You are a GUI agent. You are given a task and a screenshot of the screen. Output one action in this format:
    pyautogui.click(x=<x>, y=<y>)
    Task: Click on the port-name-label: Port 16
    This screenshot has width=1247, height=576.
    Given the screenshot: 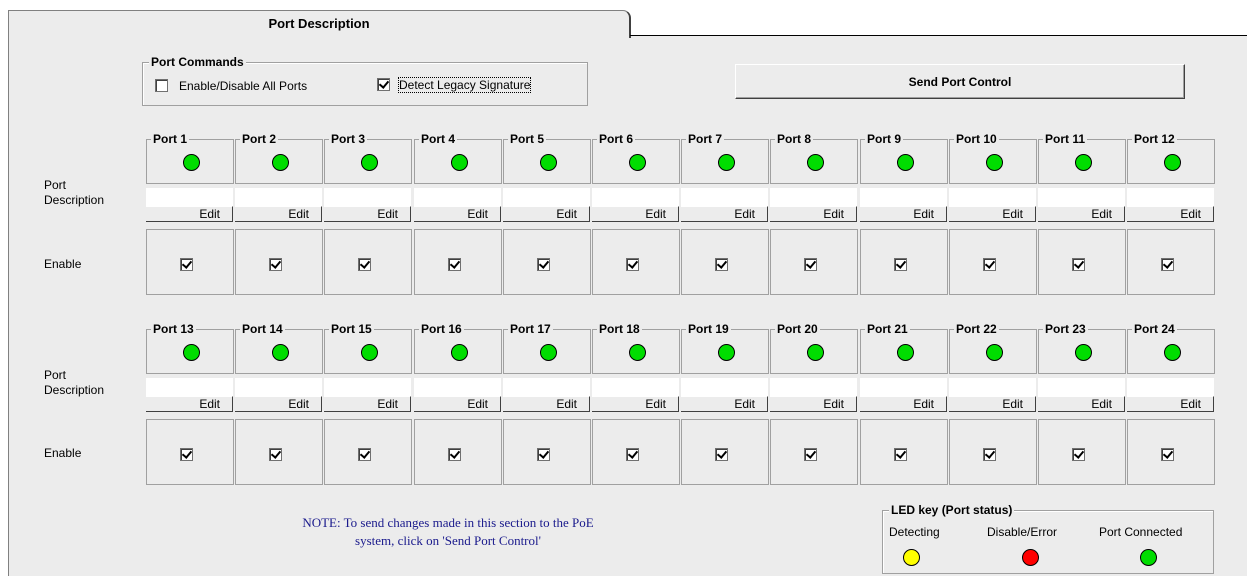 What is the action you would take?
    pyautogui.click(x=441, y=329)
    